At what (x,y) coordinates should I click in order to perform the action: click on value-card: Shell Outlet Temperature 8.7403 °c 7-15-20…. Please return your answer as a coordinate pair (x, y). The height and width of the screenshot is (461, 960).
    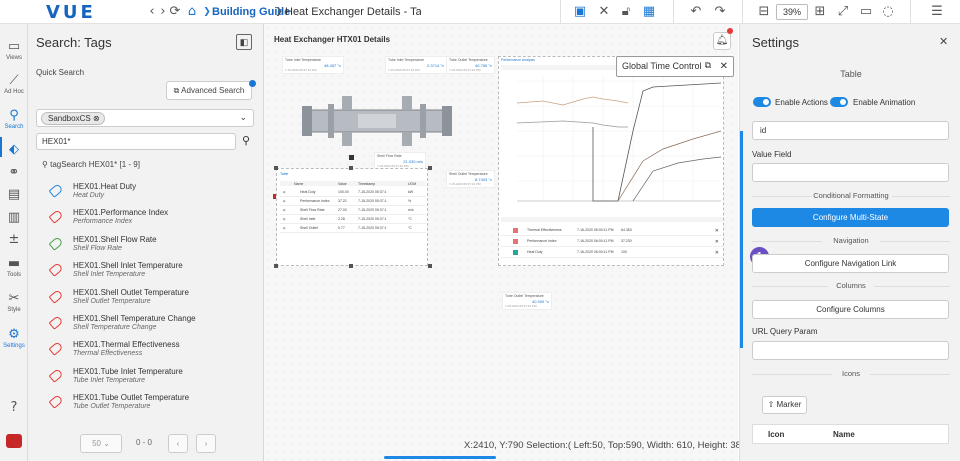
    Looking at the image, I should click on (470, 179).